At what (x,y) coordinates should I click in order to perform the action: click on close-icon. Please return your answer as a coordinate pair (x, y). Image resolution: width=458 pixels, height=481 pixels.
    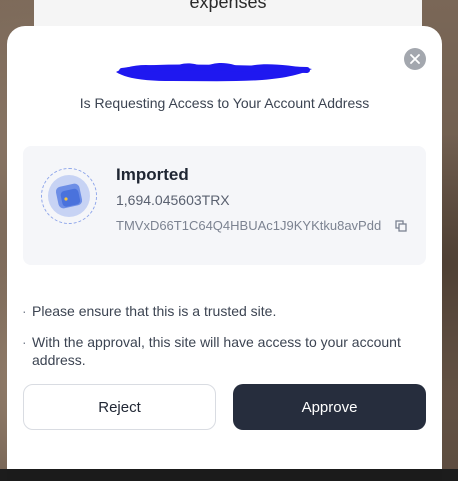
    Looking at the image, I should click on (415, 59).